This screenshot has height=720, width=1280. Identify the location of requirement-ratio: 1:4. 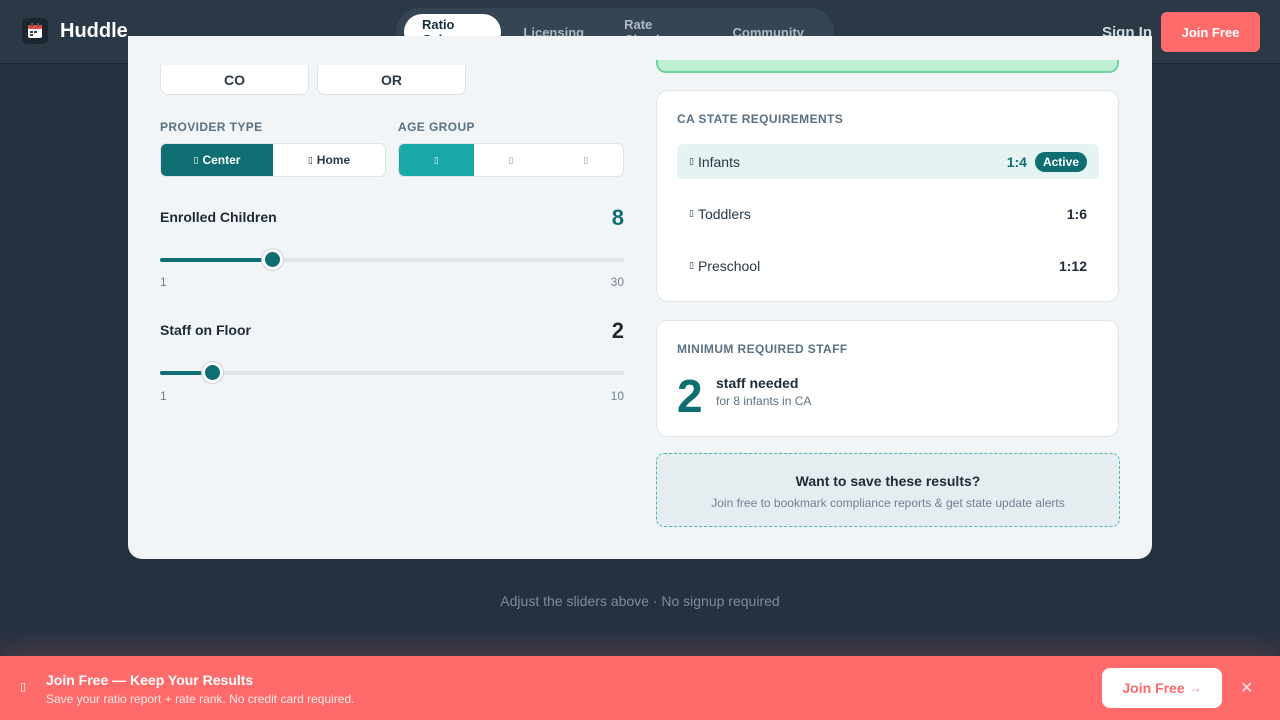
(1016, 161).